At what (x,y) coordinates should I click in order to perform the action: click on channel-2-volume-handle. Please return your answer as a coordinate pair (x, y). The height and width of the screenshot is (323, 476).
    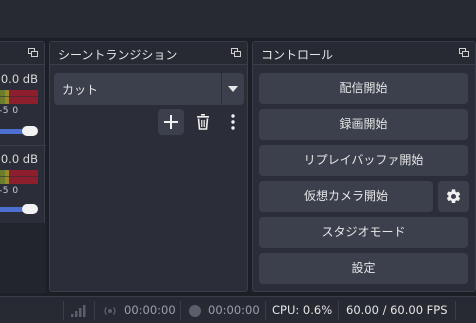
    Looking at the image, I should click on (30, 209).